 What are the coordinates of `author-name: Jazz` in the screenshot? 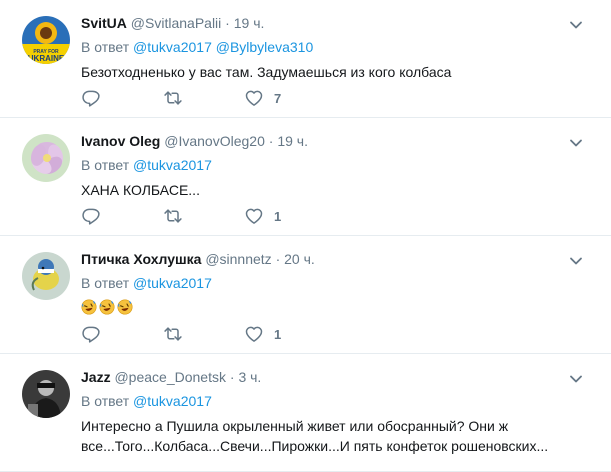 It's located at (96, 377).